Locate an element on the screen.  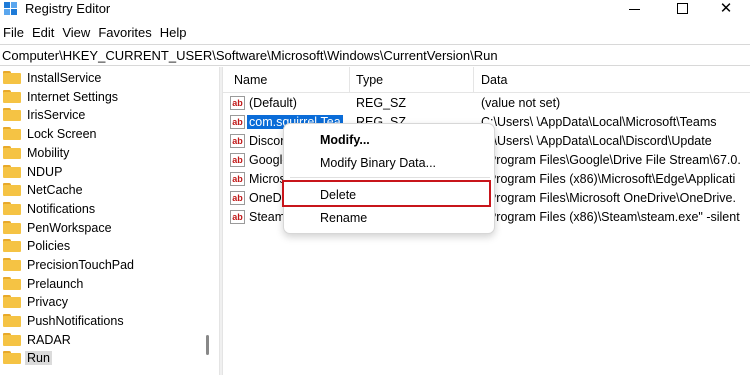
maximize-button is located at coordinates (682, 9).